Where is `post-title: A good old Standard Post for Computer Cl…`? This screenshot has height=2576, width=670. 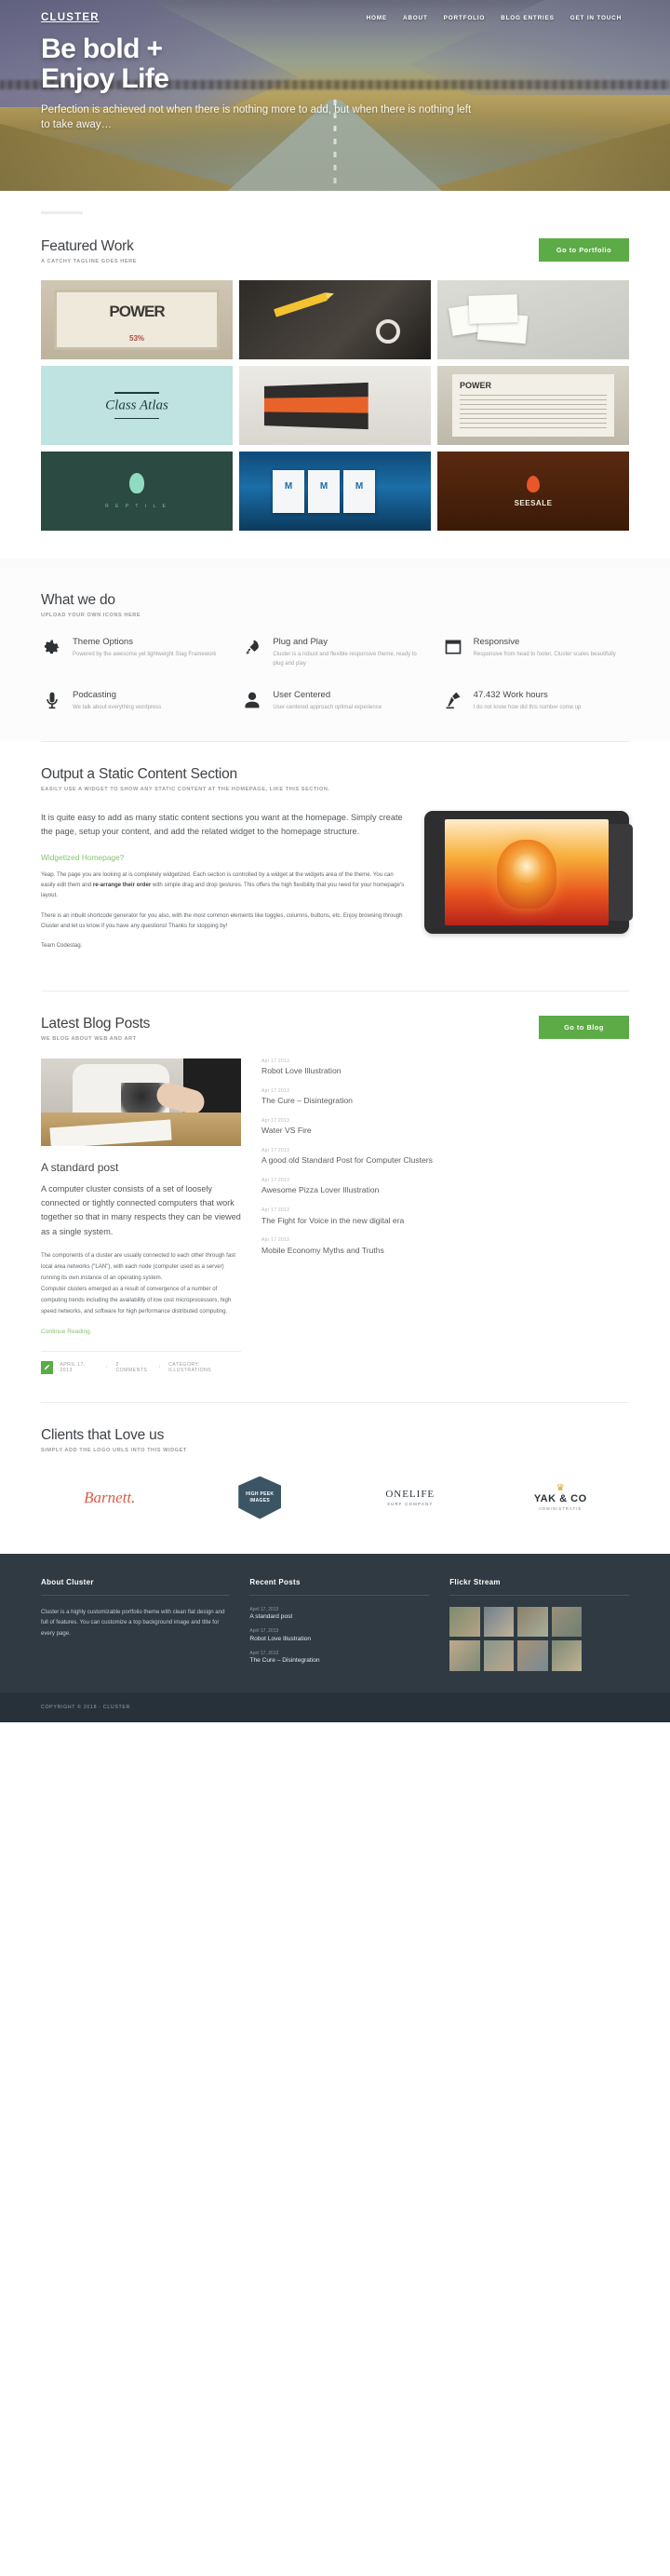
post-title: A good old Standard Post for Computer Cl… is located at coordinates (445, 1161).